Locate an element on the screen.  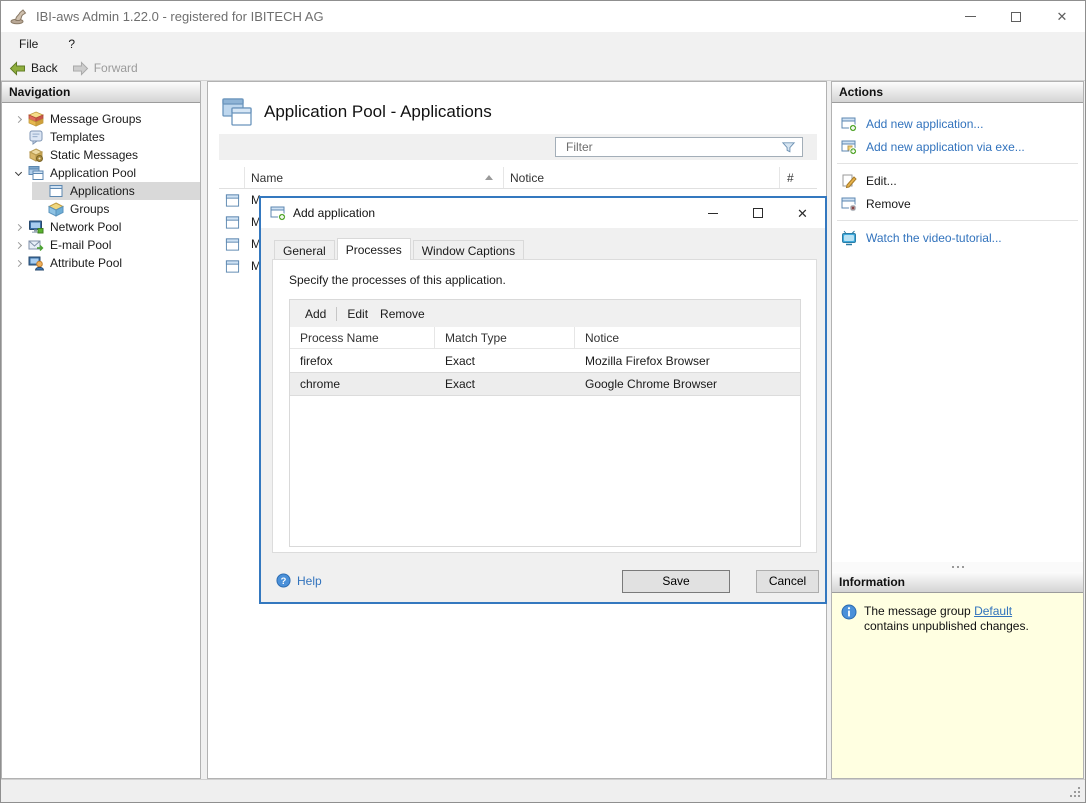
close-button: ✕ is located at coordinates (1062, 16).